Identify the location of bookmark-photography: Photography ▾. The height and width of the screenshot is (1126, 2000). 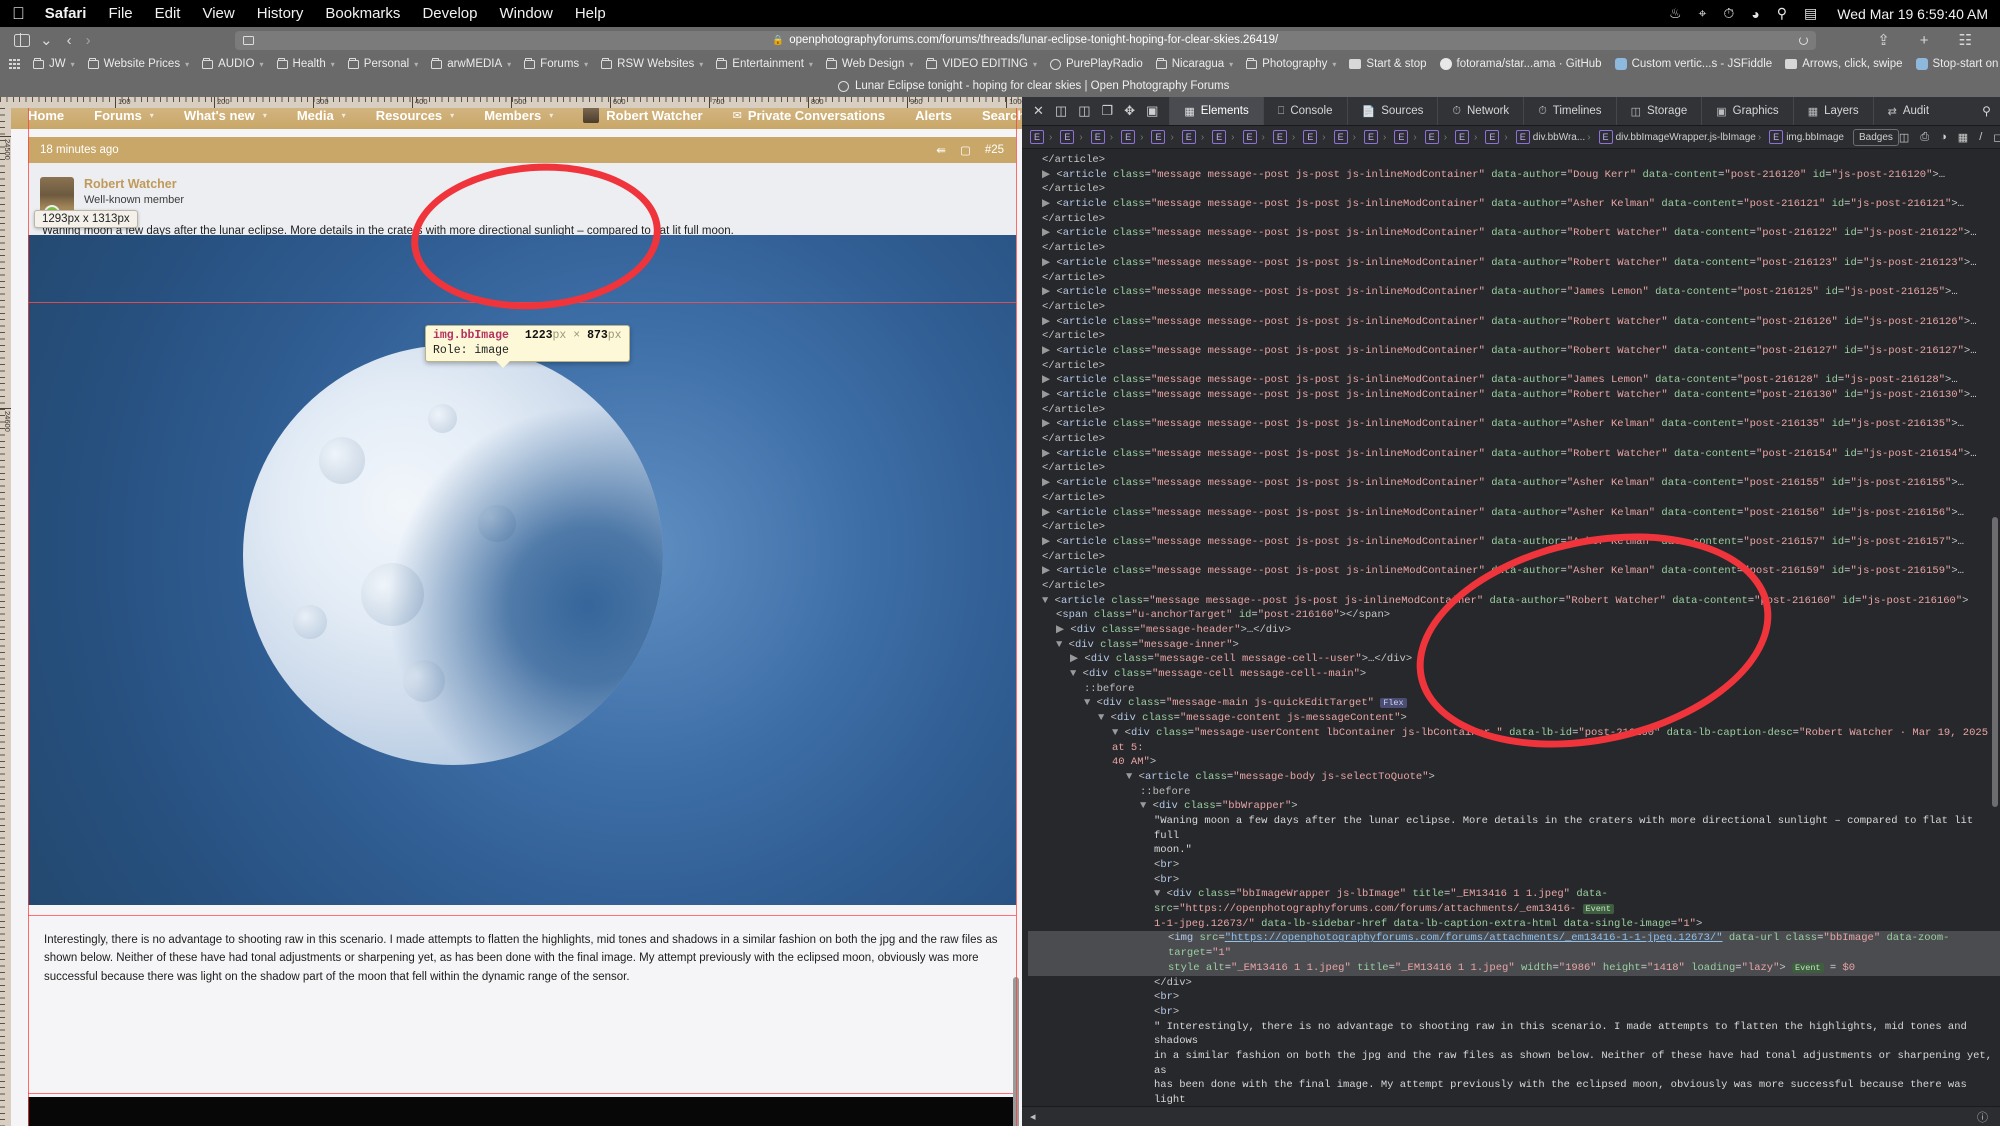
(1291, 64).